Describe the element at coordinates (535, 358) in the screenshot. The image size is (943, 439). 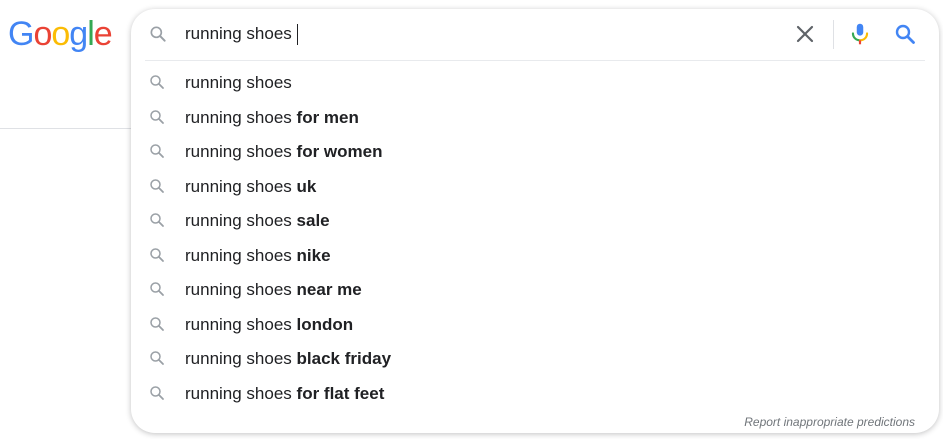
I see `suggestion-item: running shoes black friday` at that location.